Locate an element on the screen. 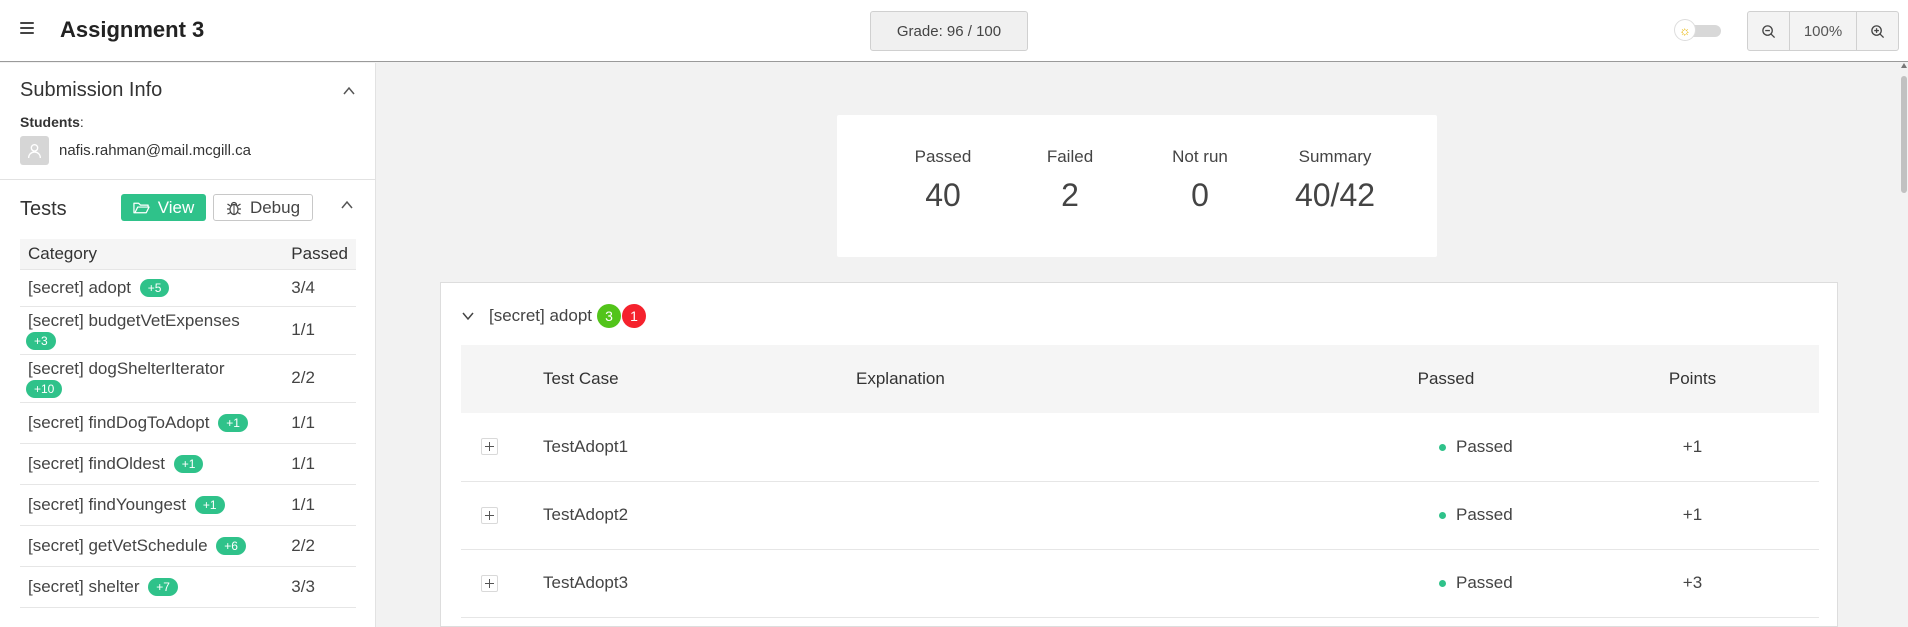 The height and width of the screenshot is (627, 1908). zoom-level: 100% is located at coordinates (1823, 31).